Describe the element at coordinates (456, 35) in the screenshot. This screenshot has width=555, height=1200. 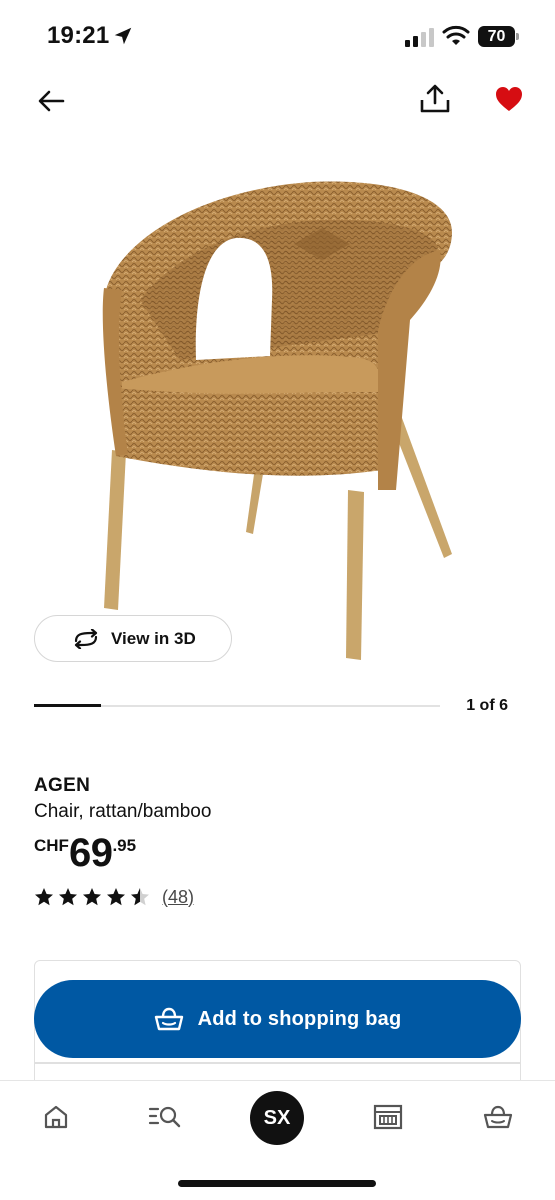
I see `wifi-icon` at that location.